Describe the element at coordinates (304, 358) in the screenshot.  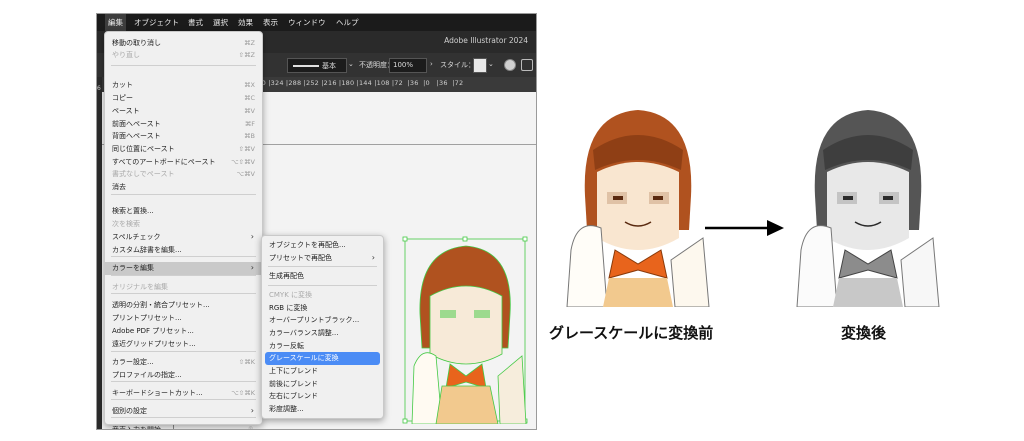
I see `submenu-item-label: グレースケールに変換` at that location.